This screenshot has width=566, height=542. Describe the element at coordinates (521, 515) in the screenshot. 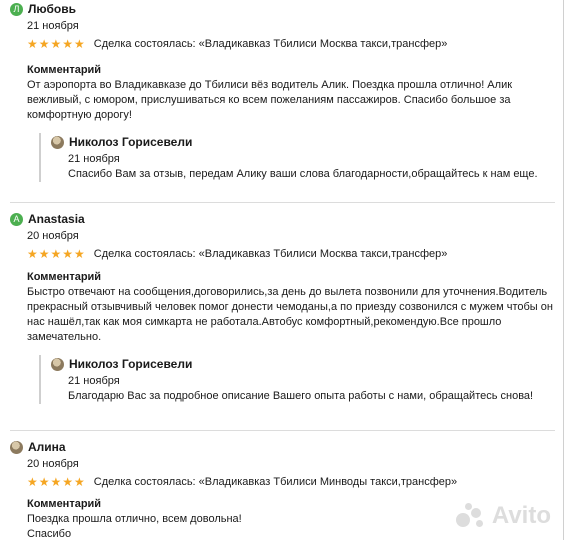

I see `watermark-text: Avito` at that location.